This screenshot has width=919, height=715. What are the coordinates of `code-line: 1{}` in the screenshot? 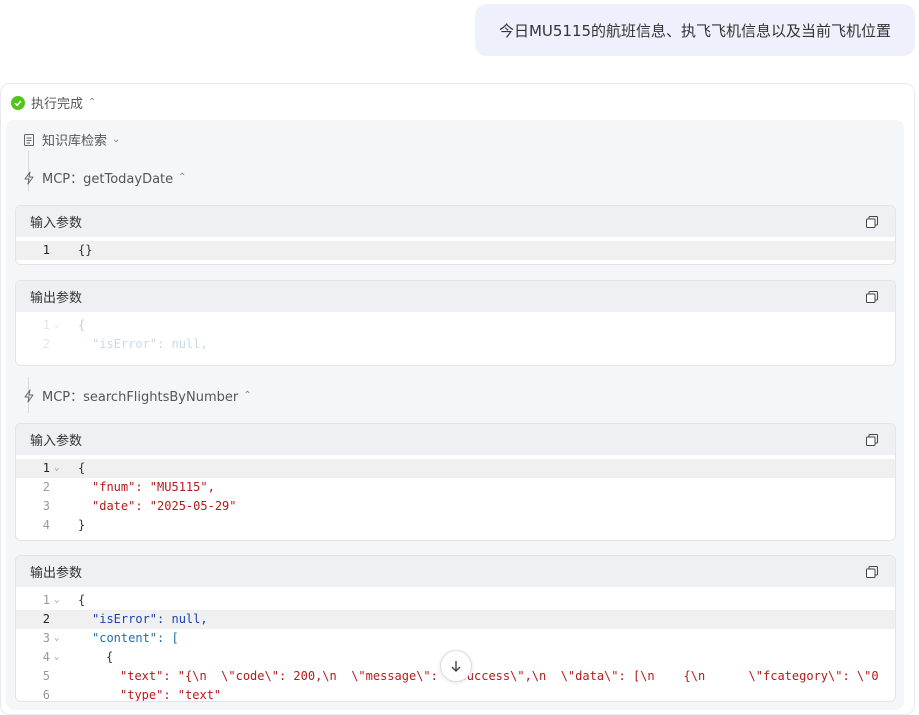 It's located at (455, 250).